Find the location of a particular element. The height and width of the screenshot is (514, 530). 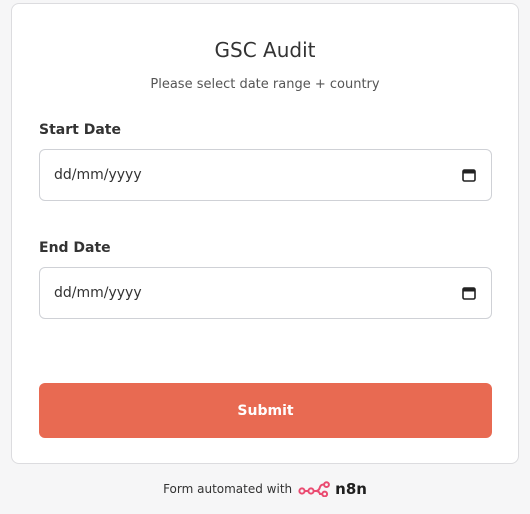

start-date-placeholder: dd/mm/yyyy is located at coordinates (98, 175).